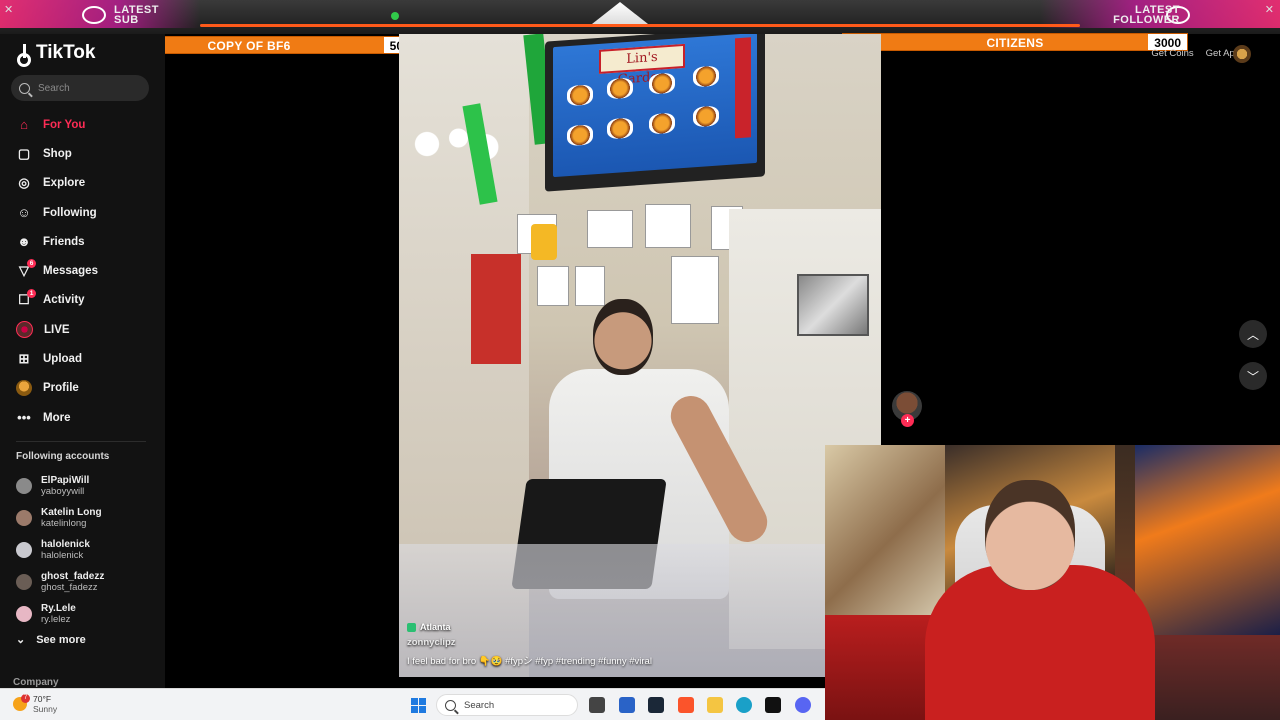 This screenshot has width=1280, height=720. Describe the element at coordinates (94, 15) in the screenshot. I see `twitch-icon` at that location.